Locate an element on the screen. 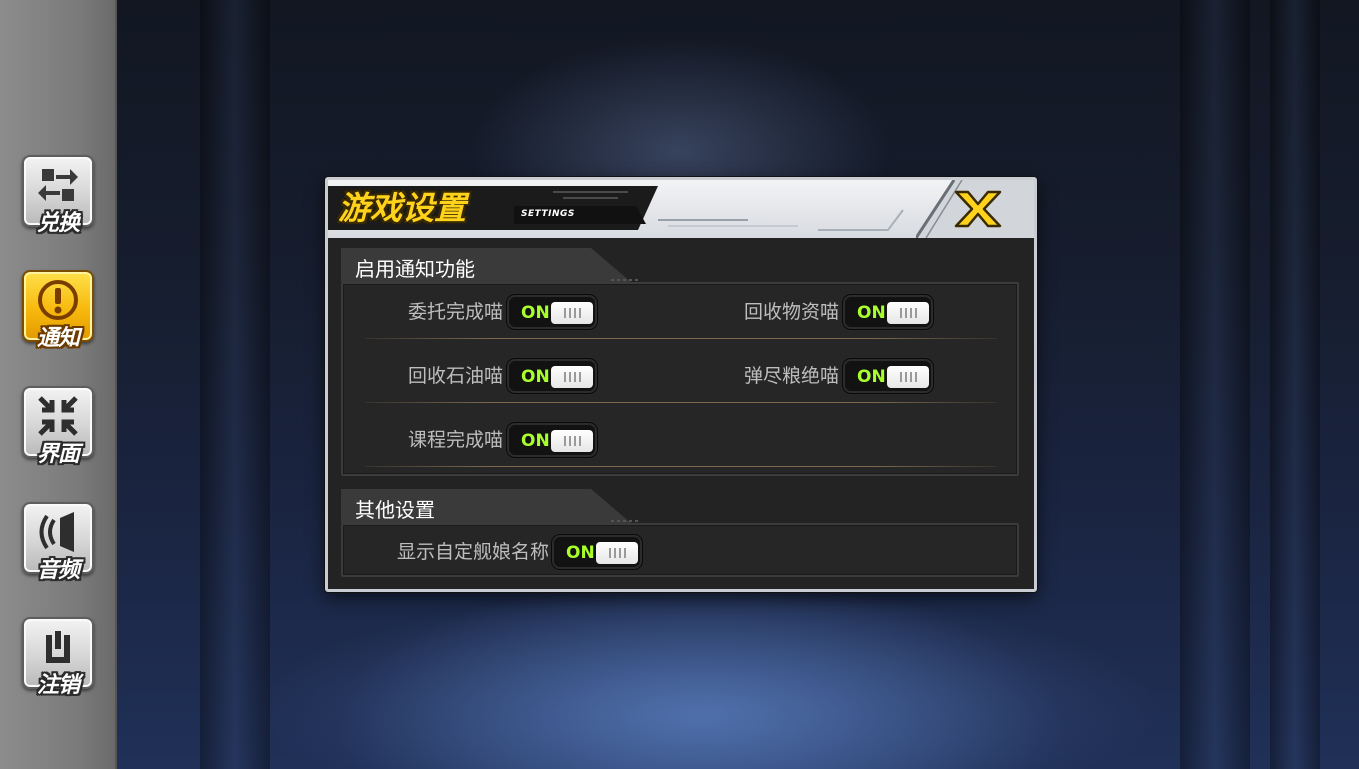 The image size is (1359, 769). alert-icon is located at coordinates (58, 300).